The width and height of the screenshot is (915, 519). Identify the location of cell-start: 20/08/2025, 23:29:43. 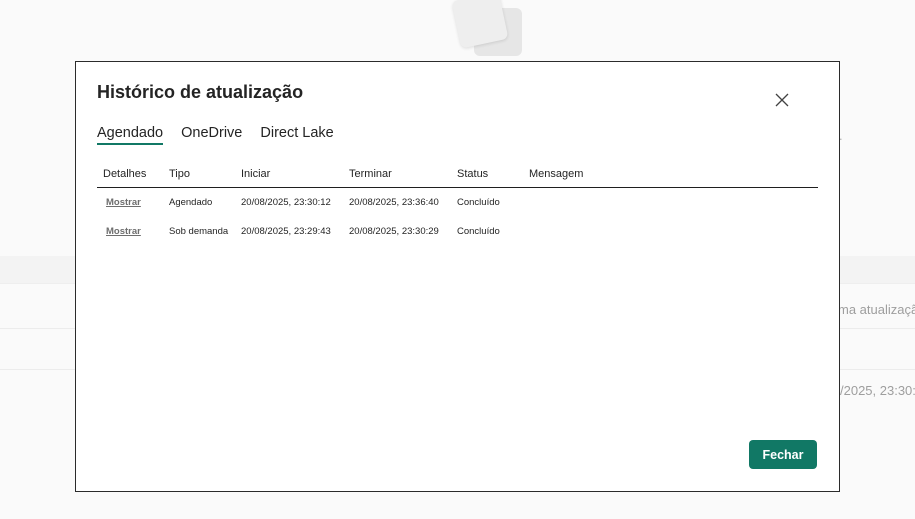
(286, 231).